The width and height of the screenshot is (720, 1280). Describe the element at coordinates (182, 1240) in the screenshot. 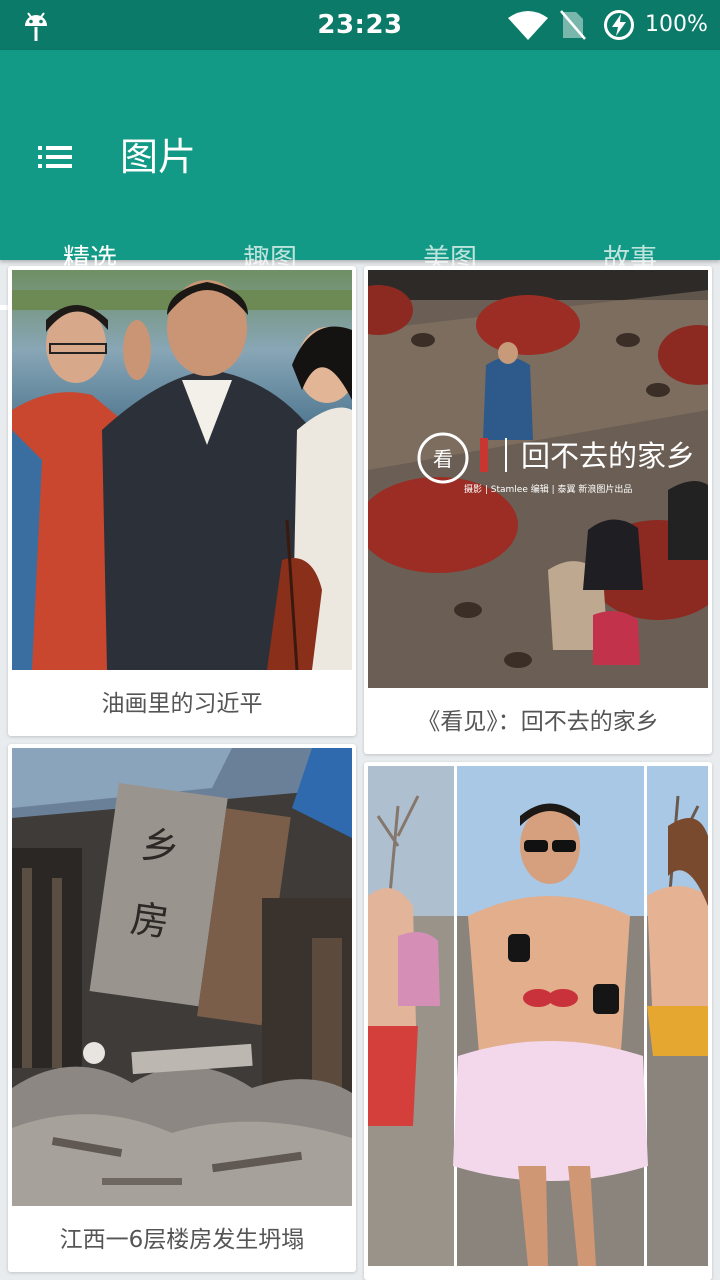

I see `card-caption: 江西一6层楼房发生坍塌` at that location.